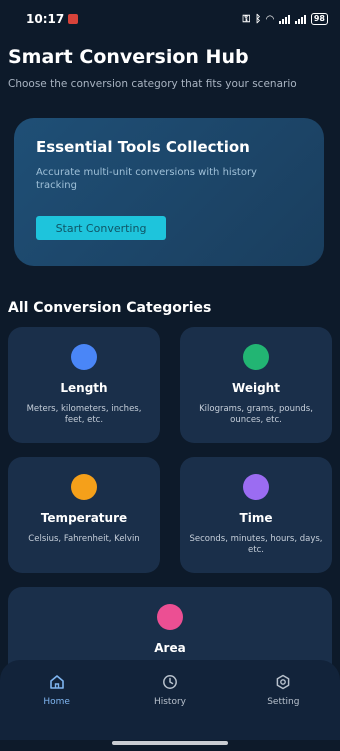 The width and height of the screenshot is (340, 751). What do you see at coordinates (283, 702) in the screenshot?
I see `nav-label: Setting` at bounding box center [283, 702].